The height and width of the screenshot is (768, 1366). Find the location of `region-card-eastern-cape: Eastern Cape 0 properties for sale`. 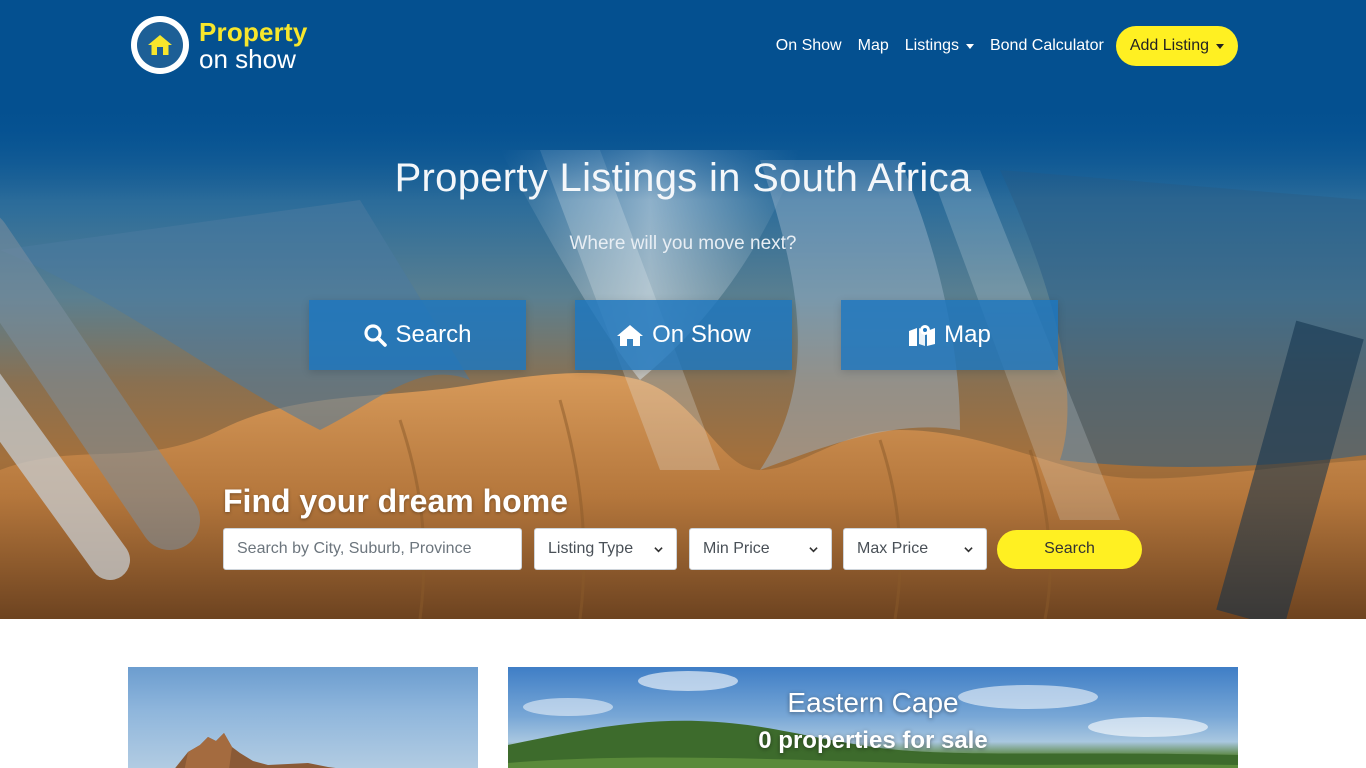

region-card-eastern-cape: Eastern Cape 0 properties for sale is located at coordinates (873, 717).